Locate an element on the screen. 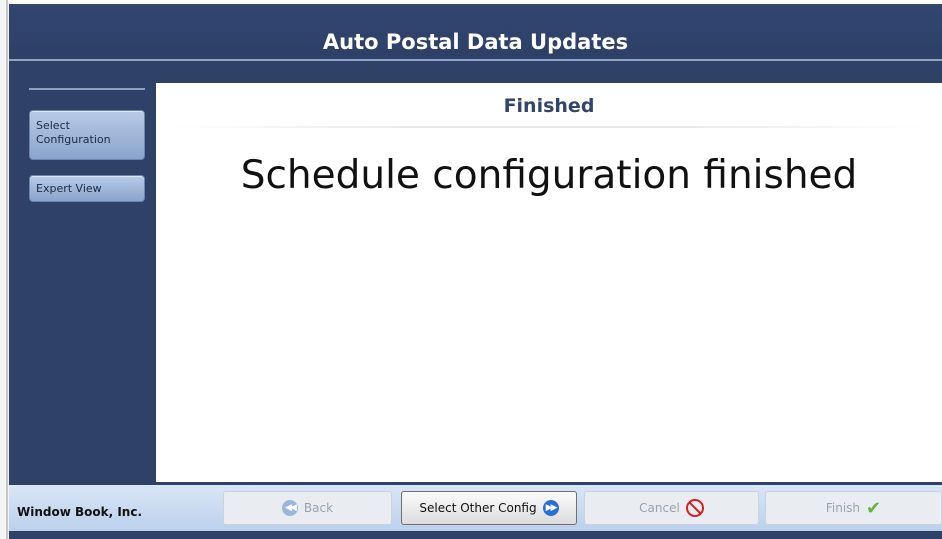  forward-arrow-icon: ▶▶ is located at coordinates (550, 508).